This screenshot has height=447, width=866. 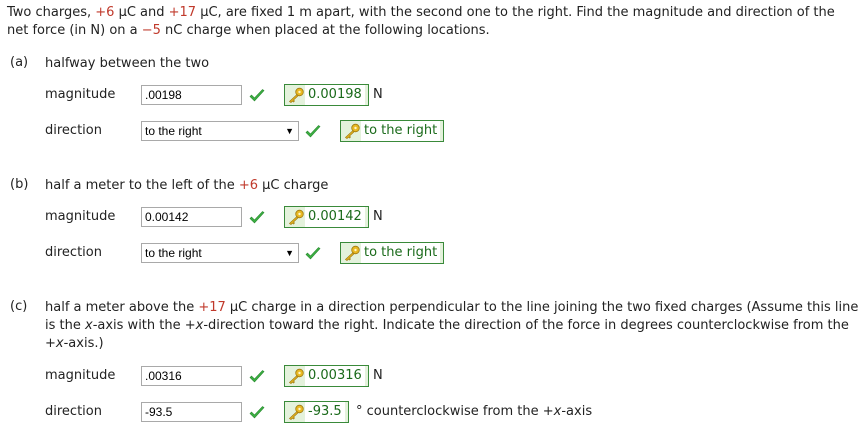 What do you see at coordinates (73, 130) in the screenshot?
I see `part-a-direction-label: direction` at bounding box center [73, 130].